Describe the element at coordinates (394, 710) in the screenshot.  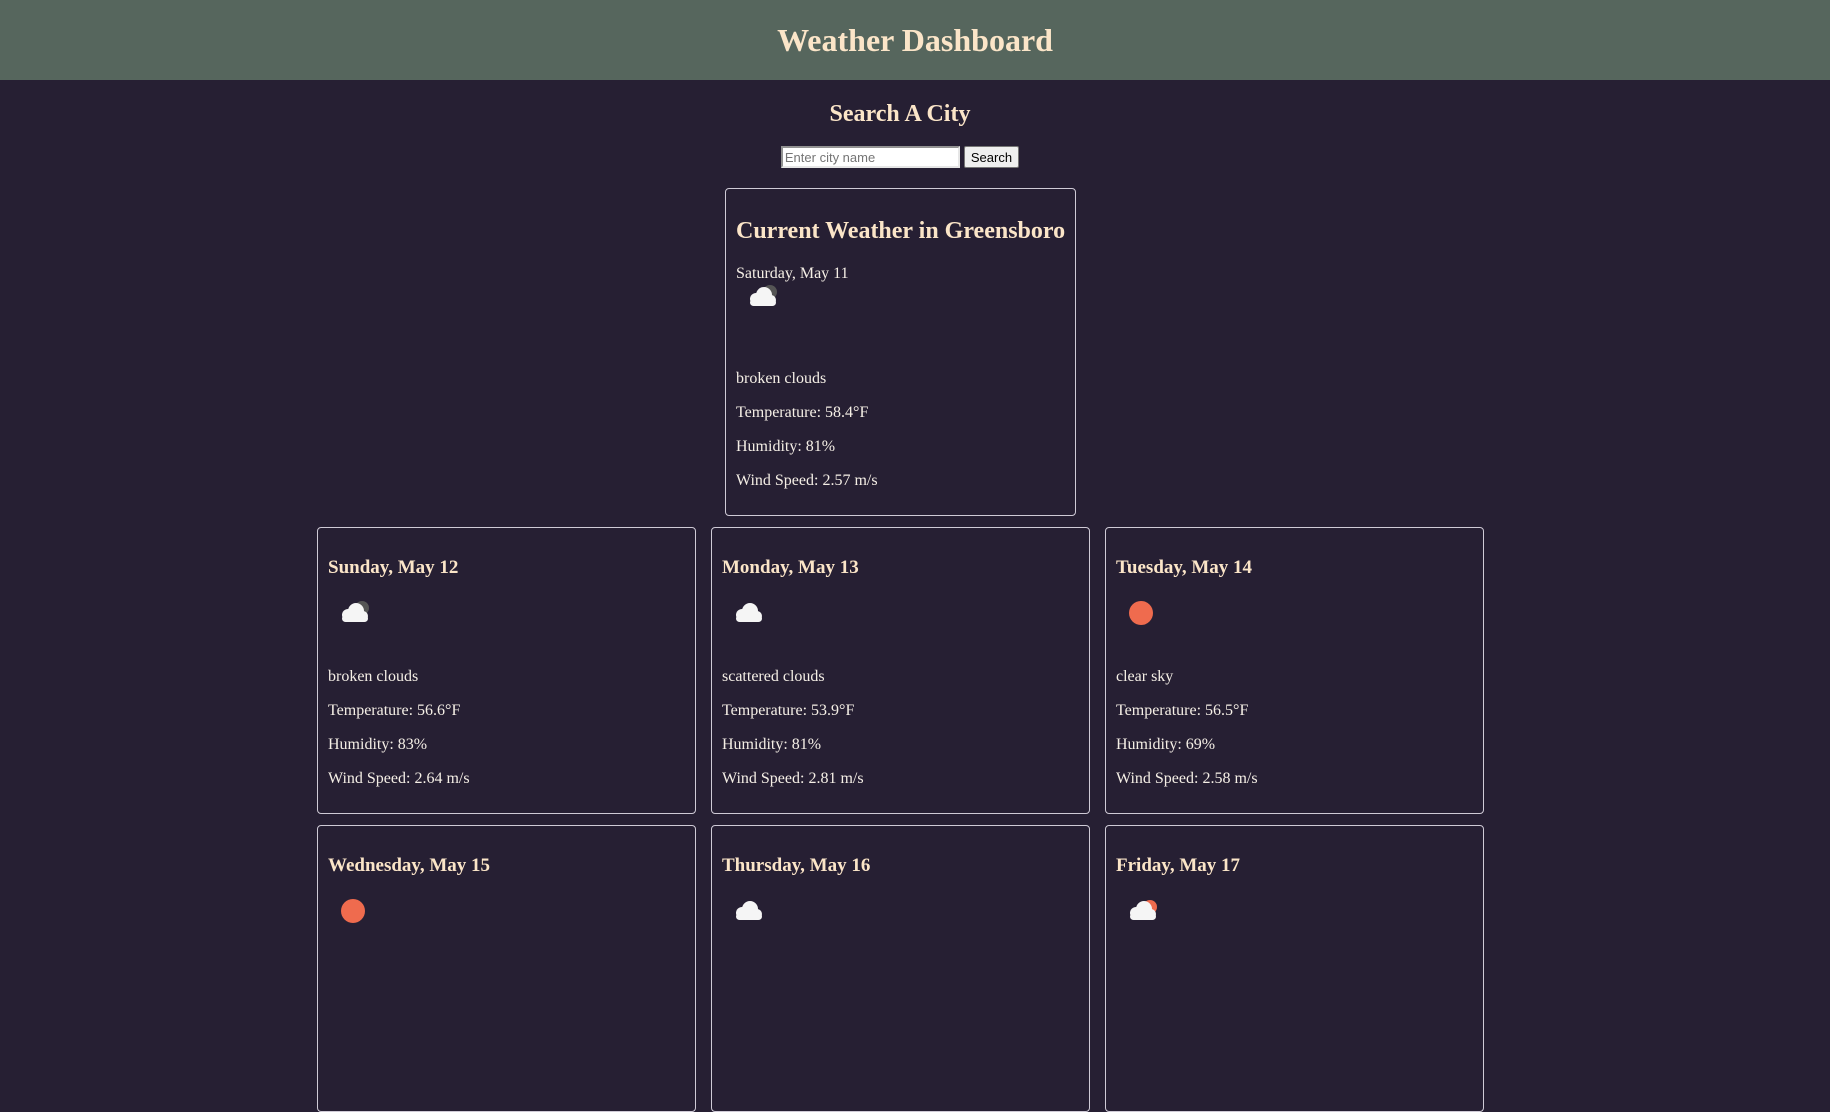
I see `forecast-temperature: Temperature: 56.6°F` at that location.